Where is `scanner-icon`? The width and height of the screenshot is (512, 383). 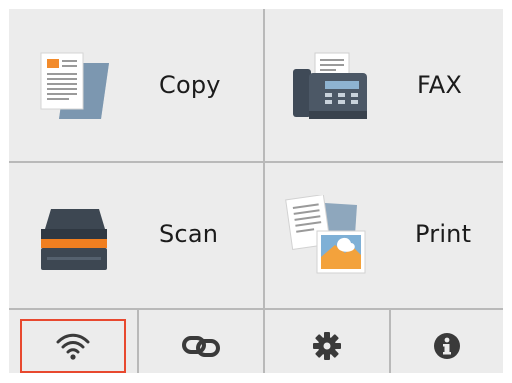
scanner-icon is located at coordinates (74, 239).